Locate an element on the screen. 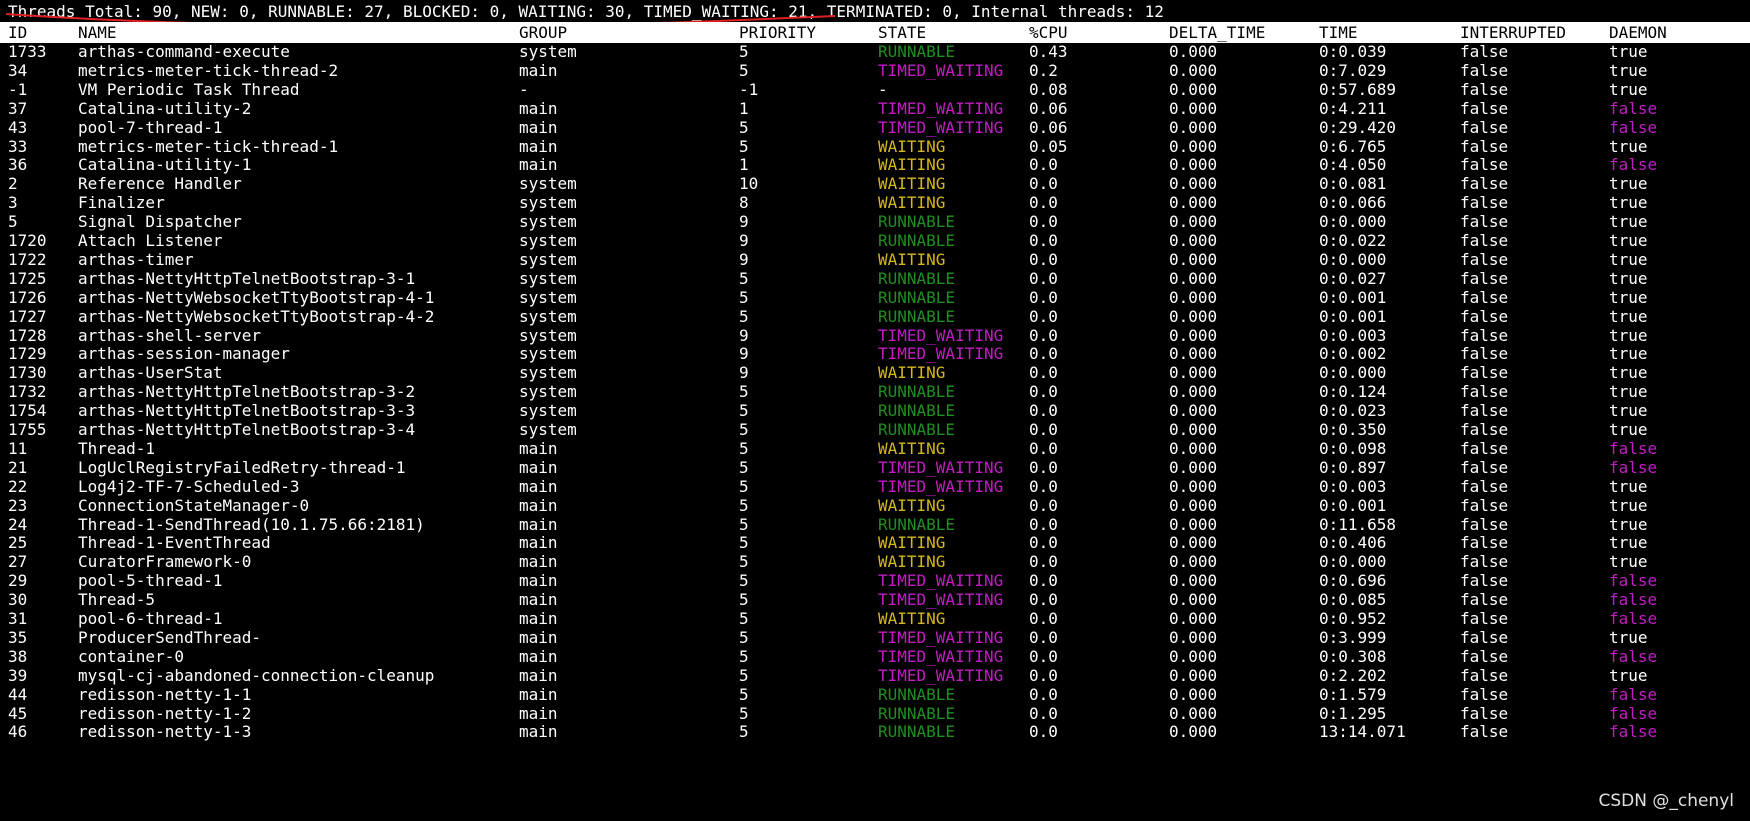 This screenshot has height=821, width=1750. cell-name: arthas-NettyWebsocketTtyBootstrap-4-2 is located at coordinates (256, 316).